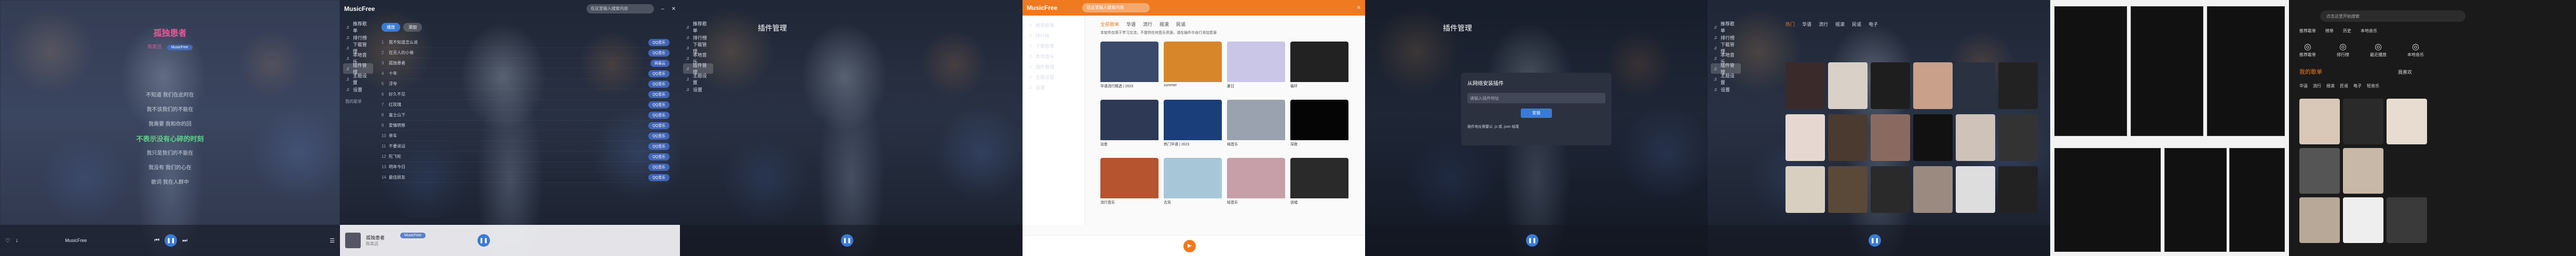 Image resolution: width=2576 pixels, height=256 pixels. I want to click on playlist-card: 热门华语 | 2023, so click(1193, 128).